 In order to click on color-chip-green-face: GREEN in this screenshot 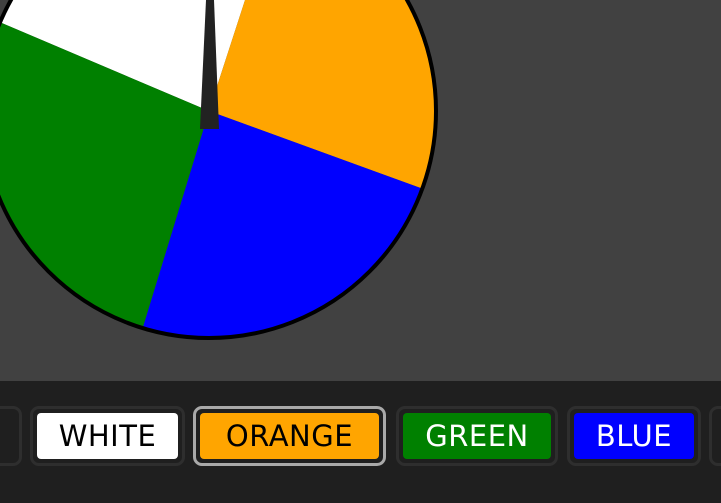, I will do `click(477, 436)`.